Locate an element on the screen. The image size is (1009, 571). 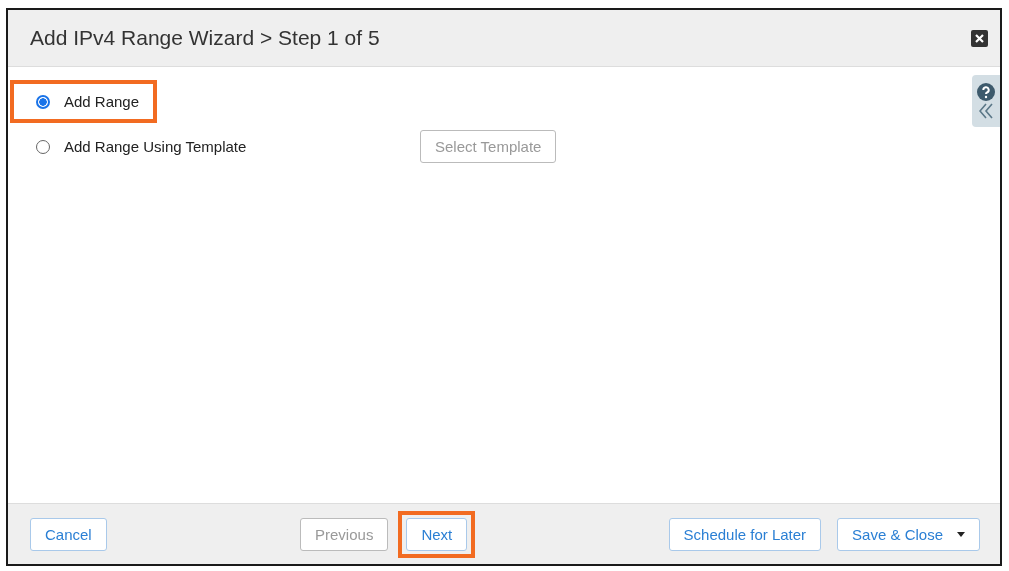
radio-button is located at coordinates (43, 101).